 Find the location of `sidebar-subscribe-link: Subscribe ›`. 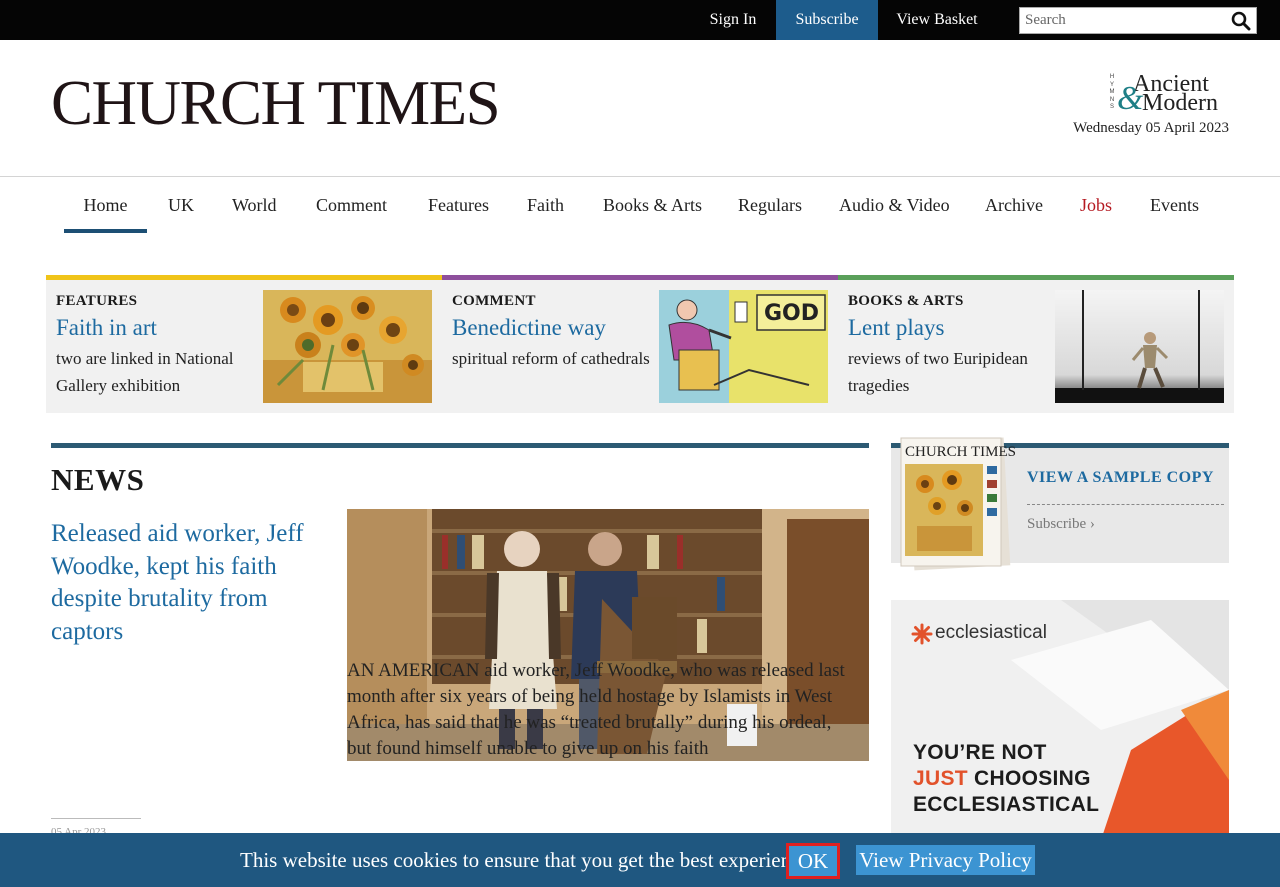

sidebar-subscribe-link: Subscribe › is located at coordinates (1061, 524).